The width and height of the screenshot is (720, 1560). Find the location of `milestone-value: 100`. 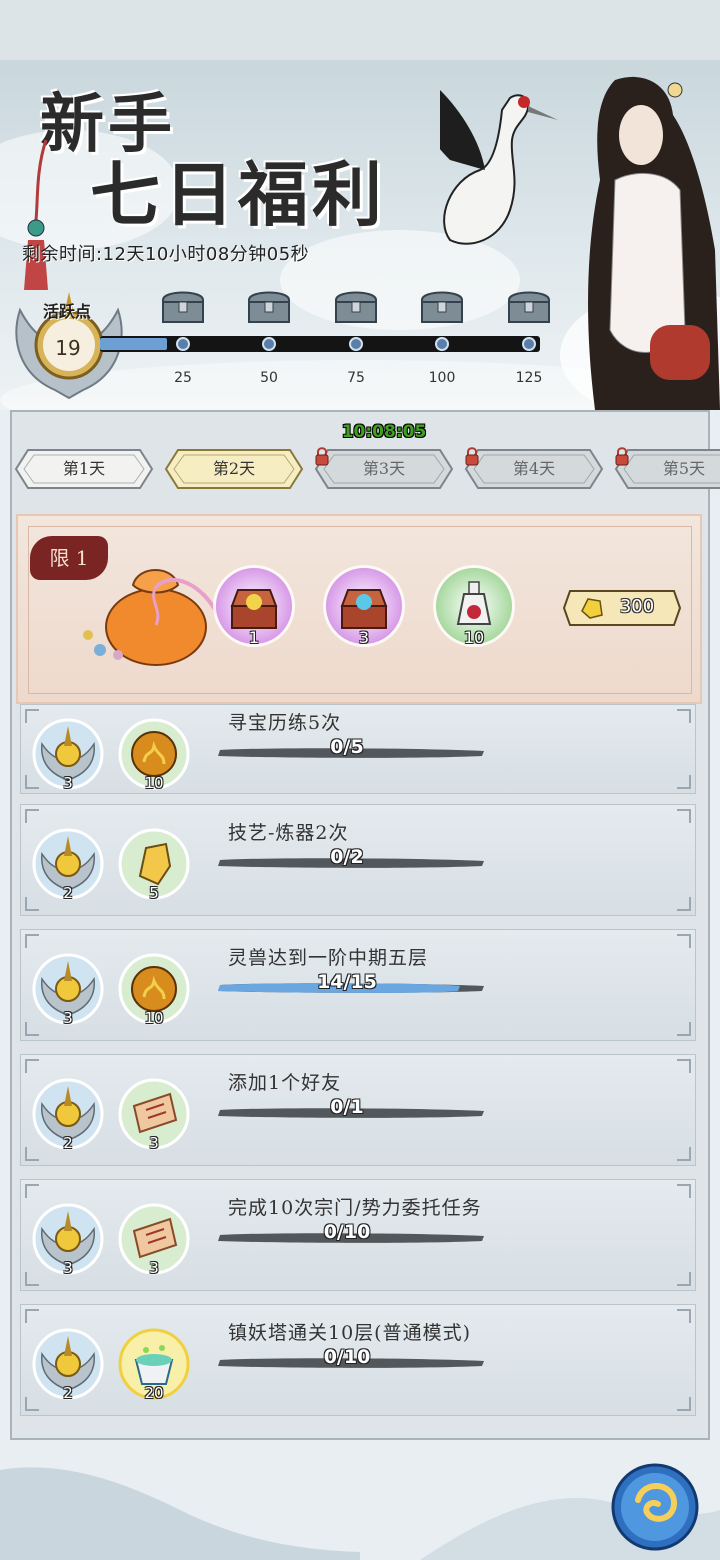

milestone-value: 100 is located at coordinates (442, 378).